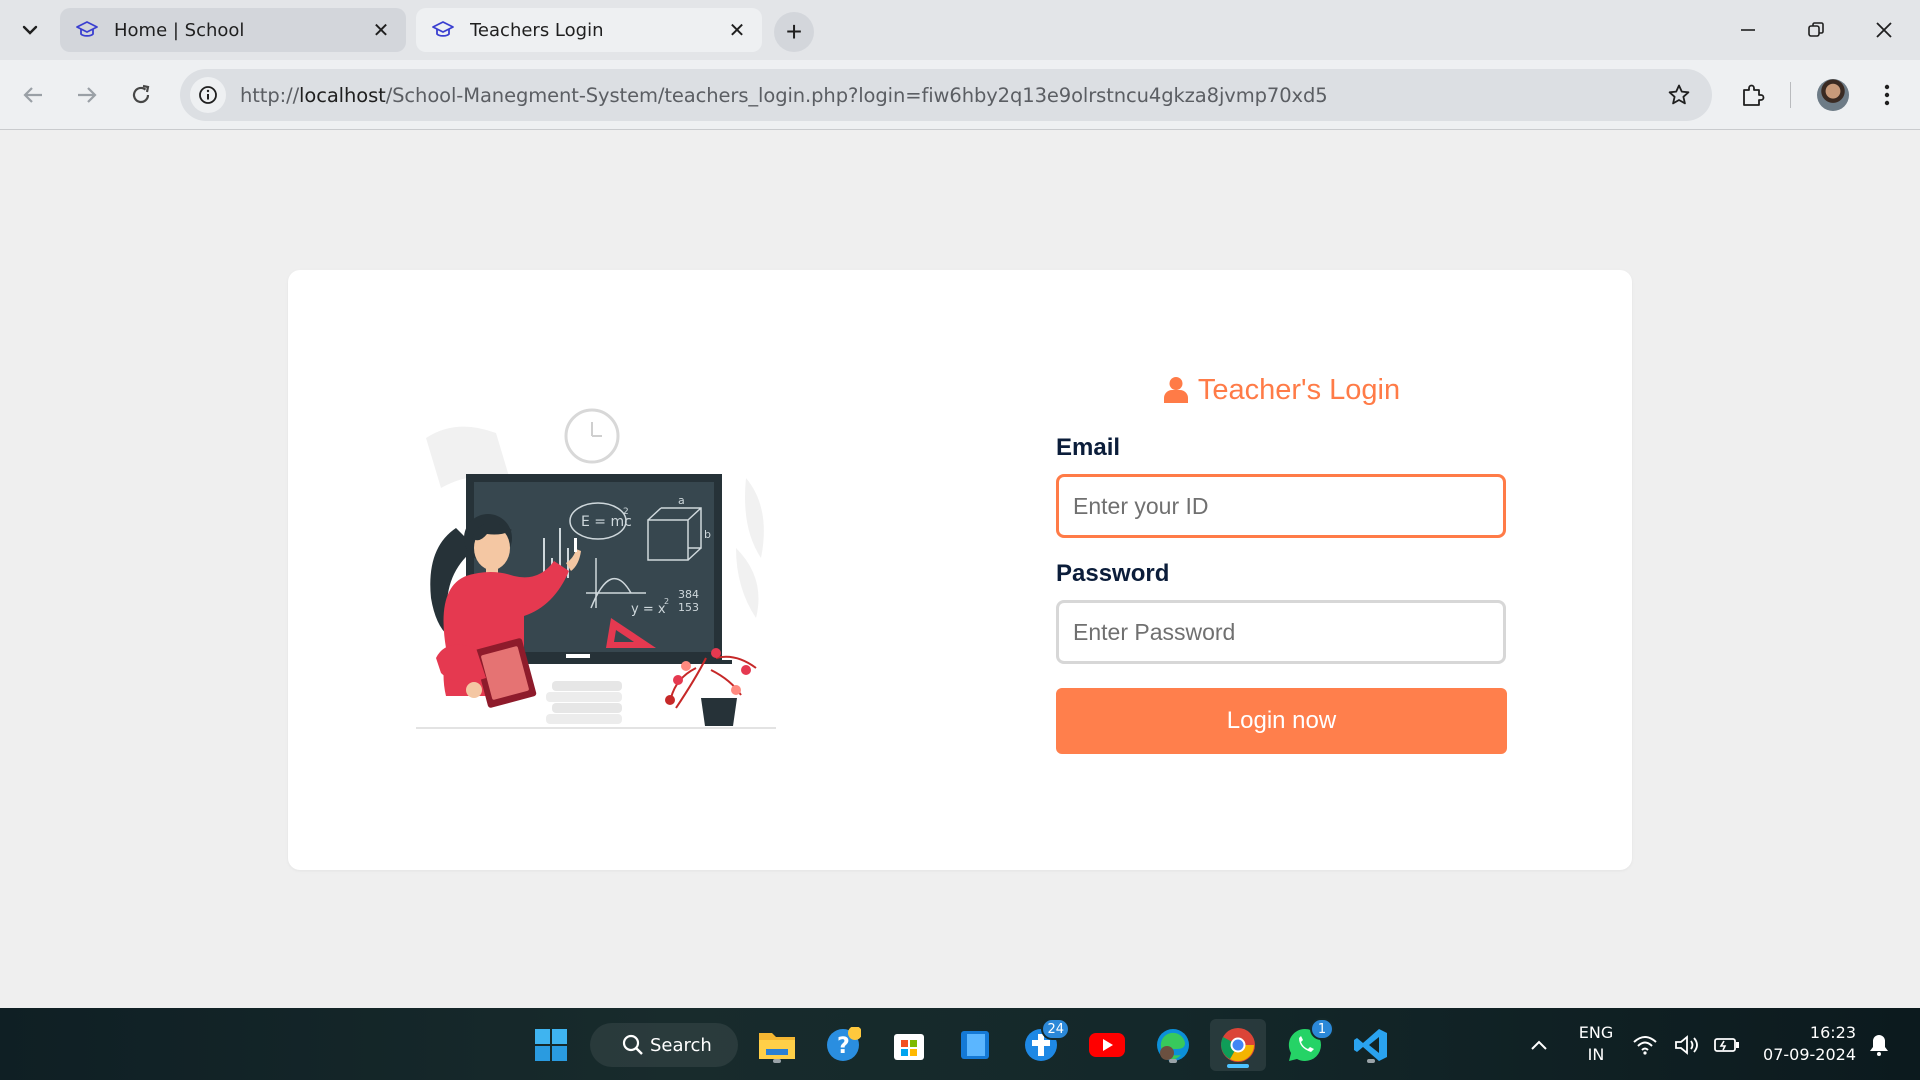 This screenshot has width=1920, height=1080. What do you see at coordinates (551, 1045) in the screenshot?
I see `windows-start-icon` at bounding box center [551, 1045].